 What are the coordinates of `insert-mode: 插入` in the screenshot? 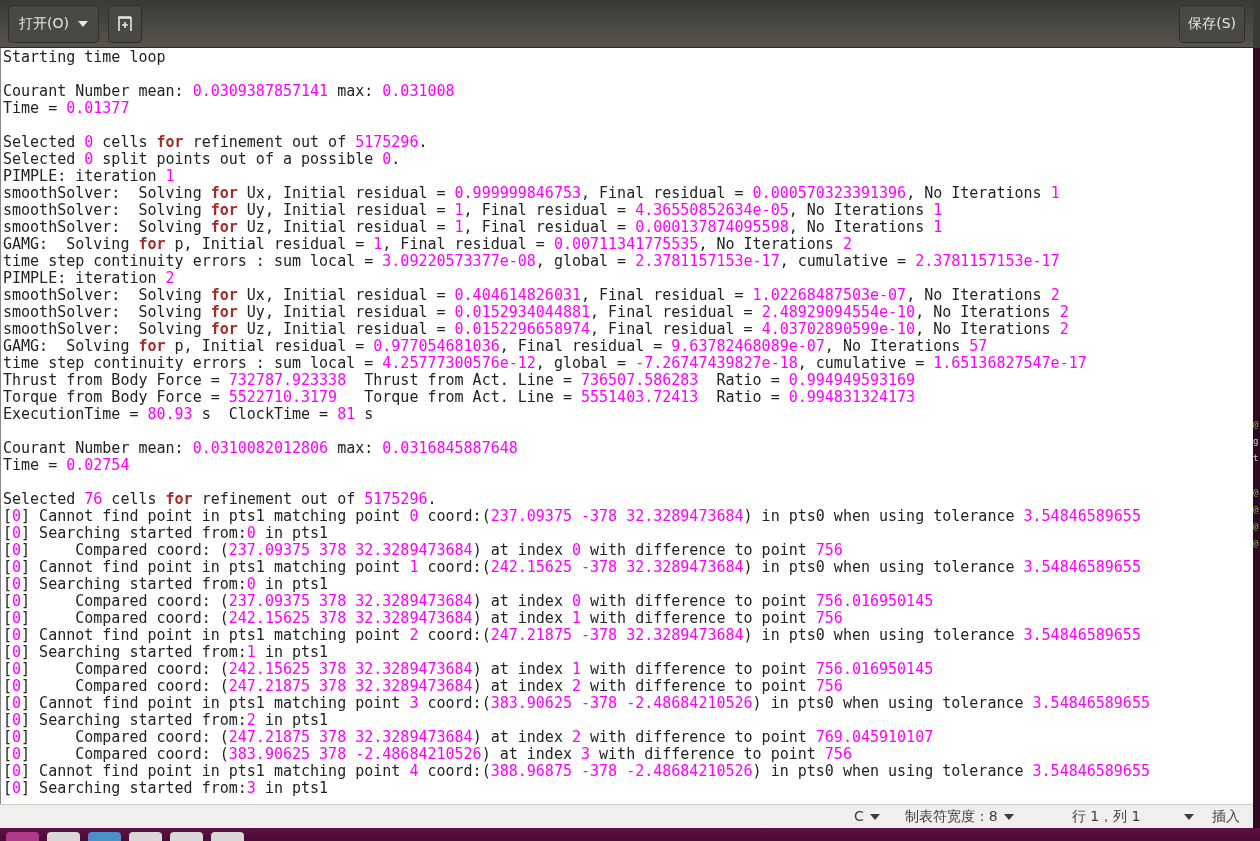 It's located at (1226, 816).